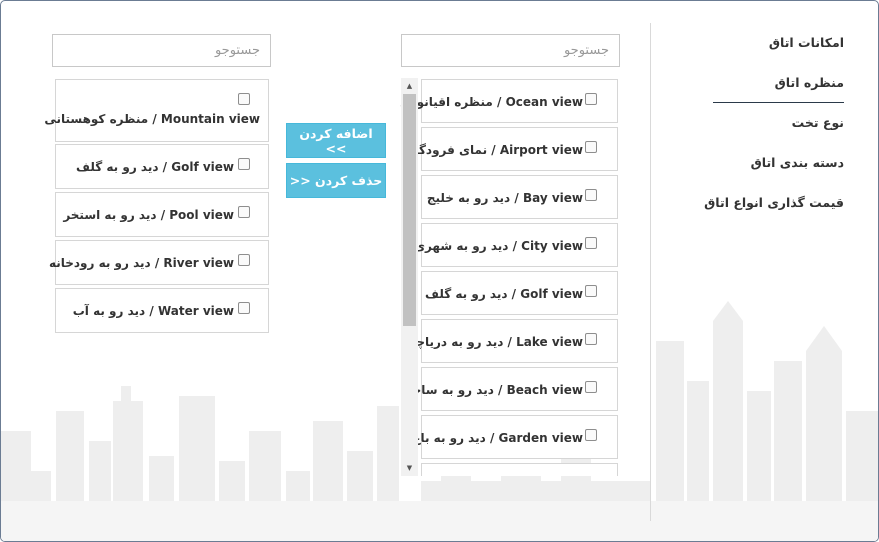  What do you see at coordinates (409, 86) in the screenshot?
I see `scroll-up-arrow-icon: ▲` at bounding box center [409, 86].